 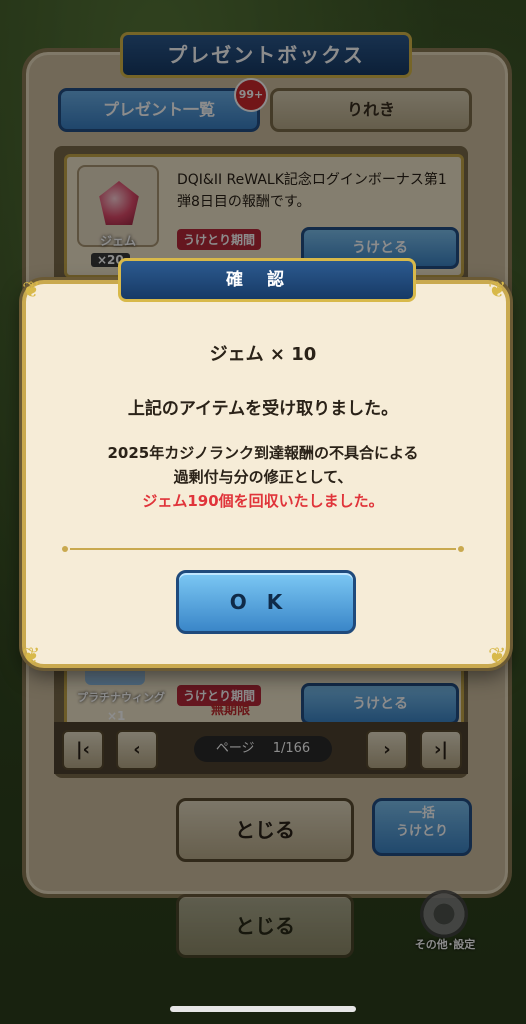 What do you see at coordinates (263, 477) in the screenshot?
I see `dialog-notice-line-2: 過剰付与分の修正として、` at bounding box center [263, 477].